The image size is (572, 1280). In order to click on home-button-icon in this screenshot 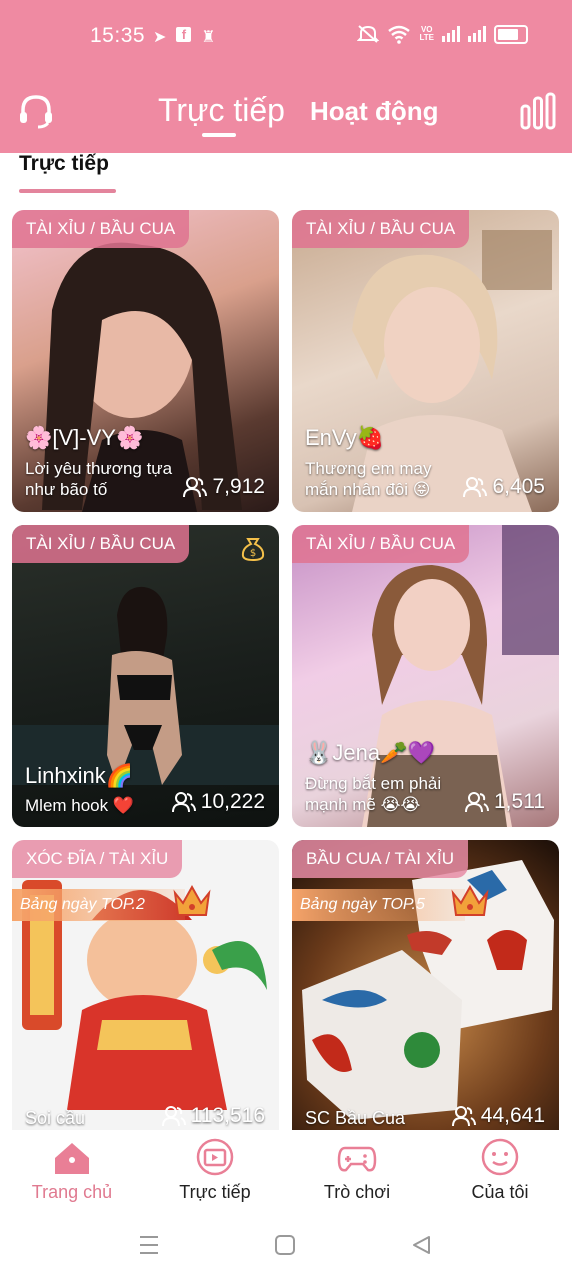, I will do `click(285, 1245)`.